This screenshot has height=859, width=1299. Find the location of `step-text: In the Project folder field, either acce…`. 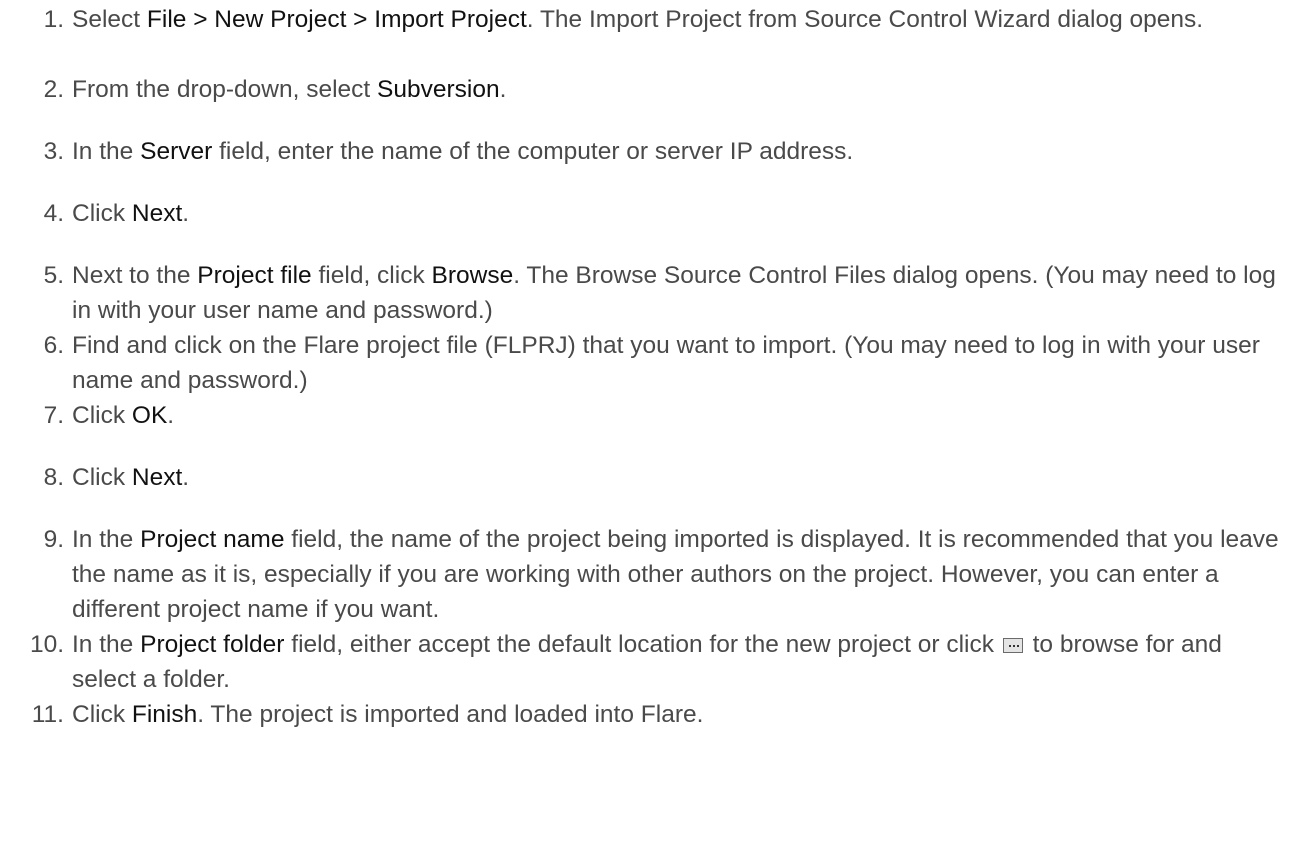

step-text: In the Project folder field, either acce… is located at coordinates (679, 662).